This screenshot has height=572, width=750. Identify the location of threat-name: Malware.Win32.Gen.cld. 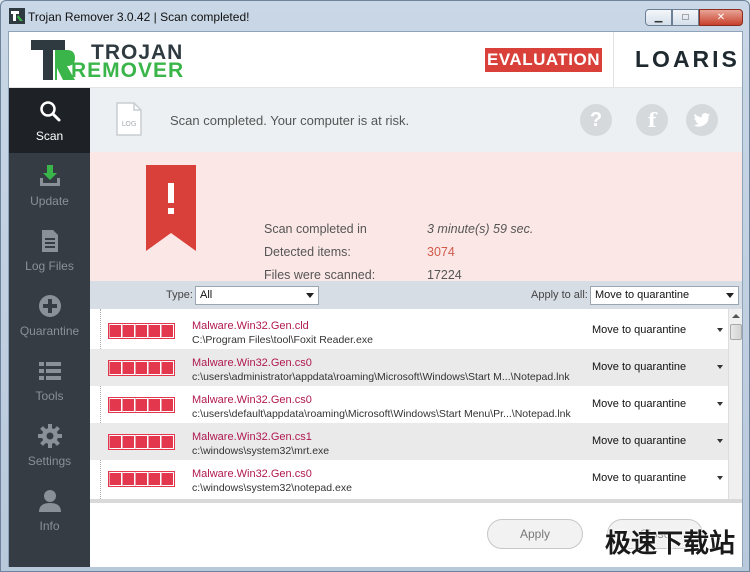
(250, 326).